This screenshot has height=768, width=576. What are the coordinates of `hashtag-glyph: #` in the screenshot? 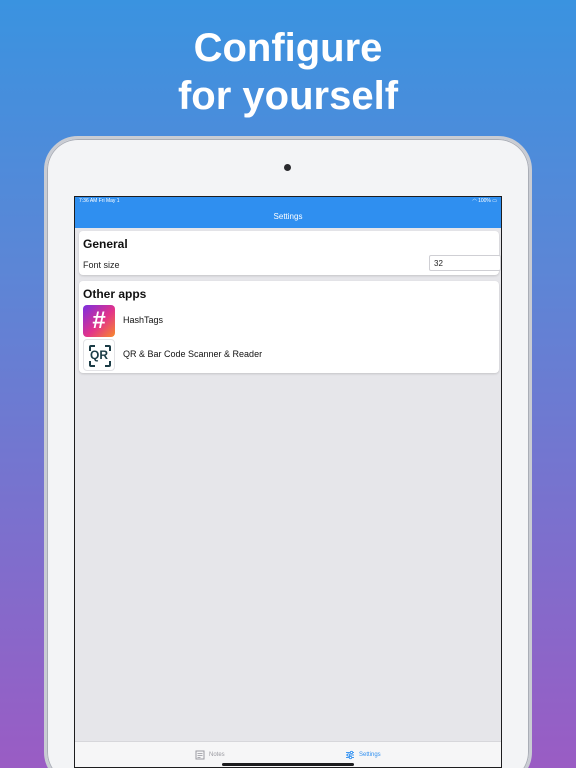 It's located at (99, 320).